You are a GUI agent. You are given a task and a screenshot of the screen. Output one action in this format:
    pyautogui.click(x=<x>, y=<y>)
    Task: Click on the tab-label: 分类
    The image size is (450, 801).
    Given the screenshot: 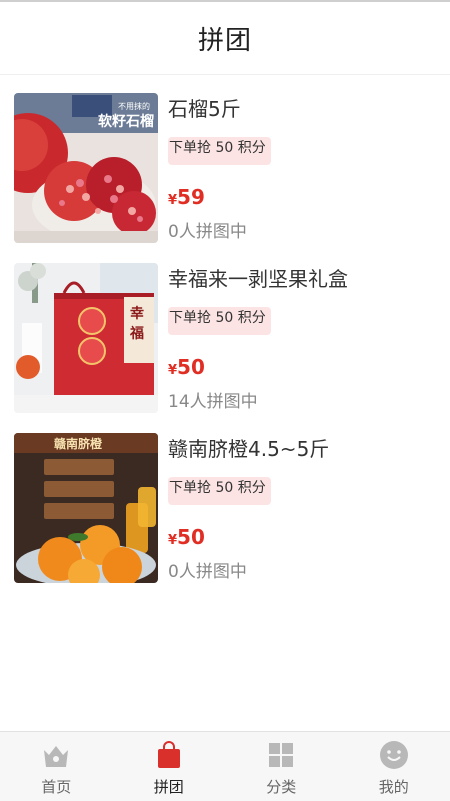 What is the action you would take?
    pyautogui.click(x=281, y=786)
    